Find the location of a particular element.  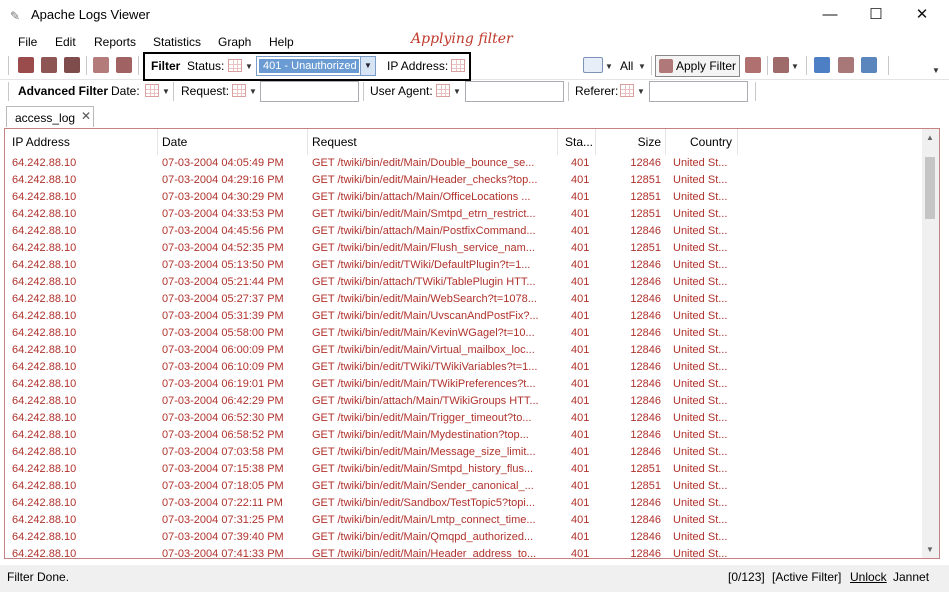

vertical-scrollbar: ▲ ▼ is located at coordinates (930, 343).